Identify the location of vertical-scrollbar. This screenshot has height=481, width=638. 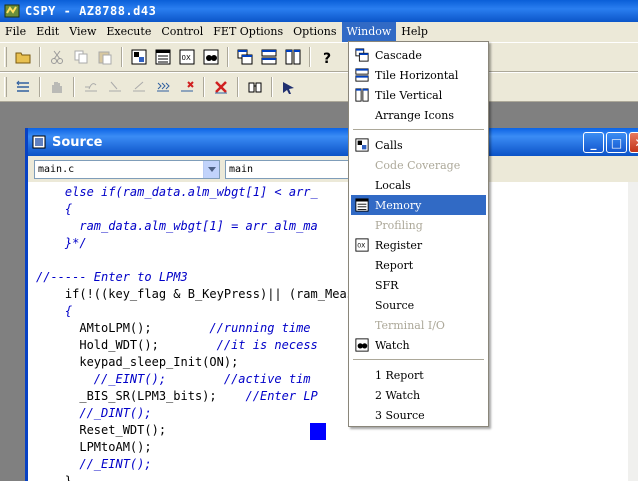
(633, 331).